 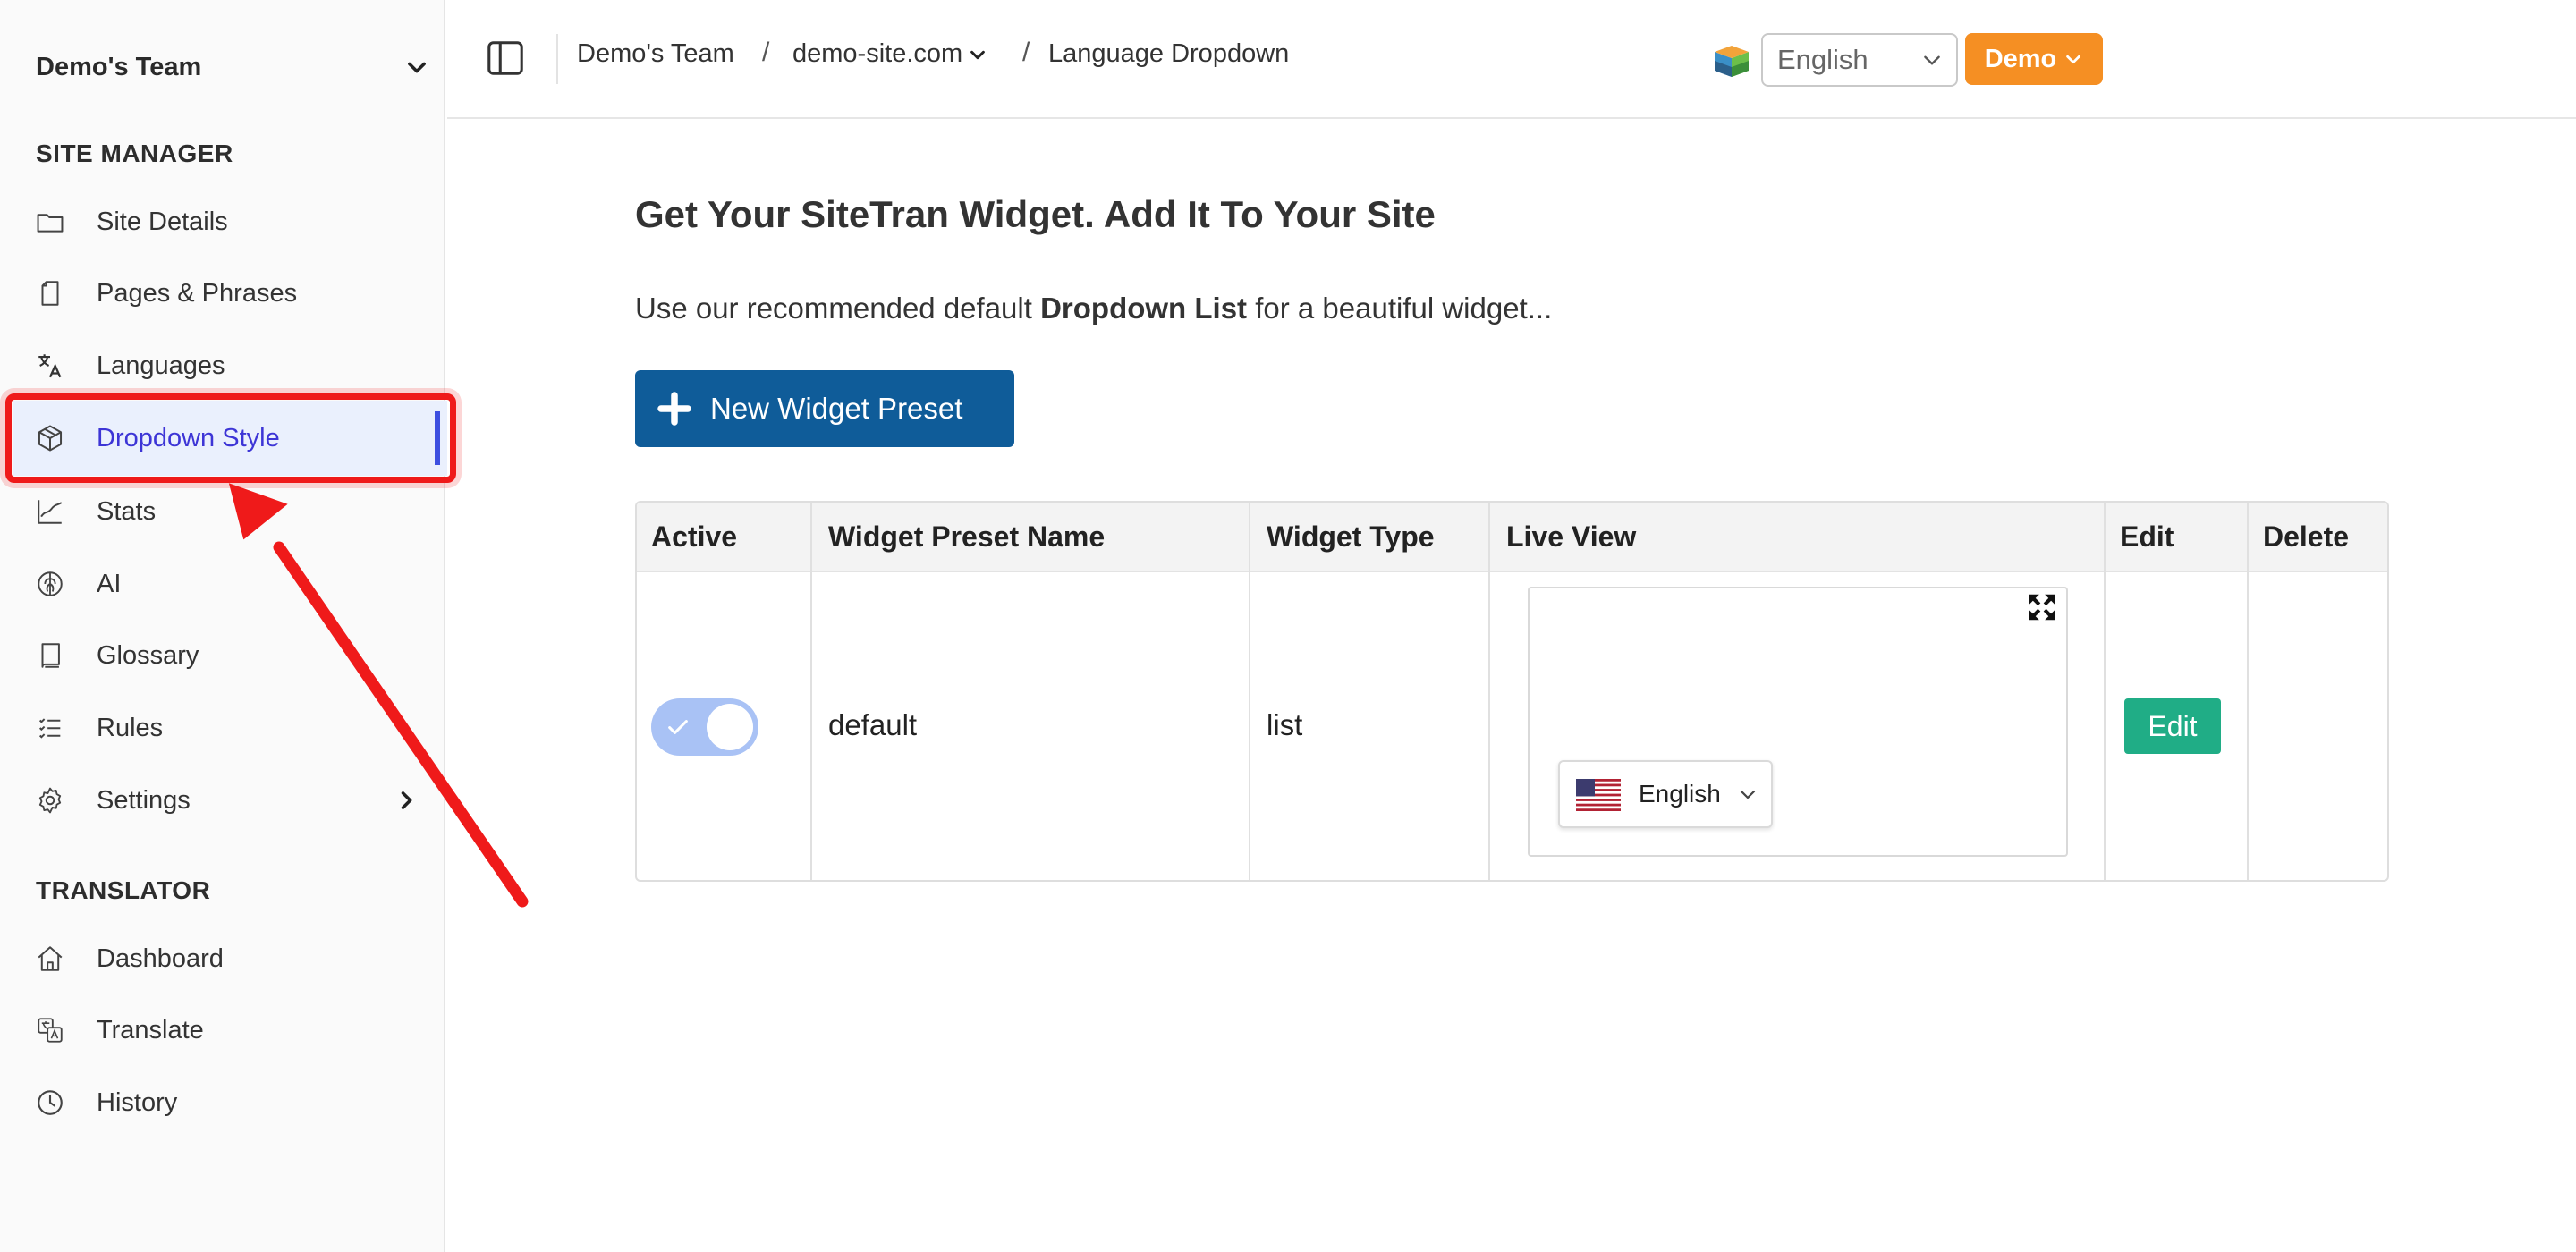 What do you see at coordinates (678, 727) in the screenshot?
I see `check-icon` at bounding box center [678, 727].